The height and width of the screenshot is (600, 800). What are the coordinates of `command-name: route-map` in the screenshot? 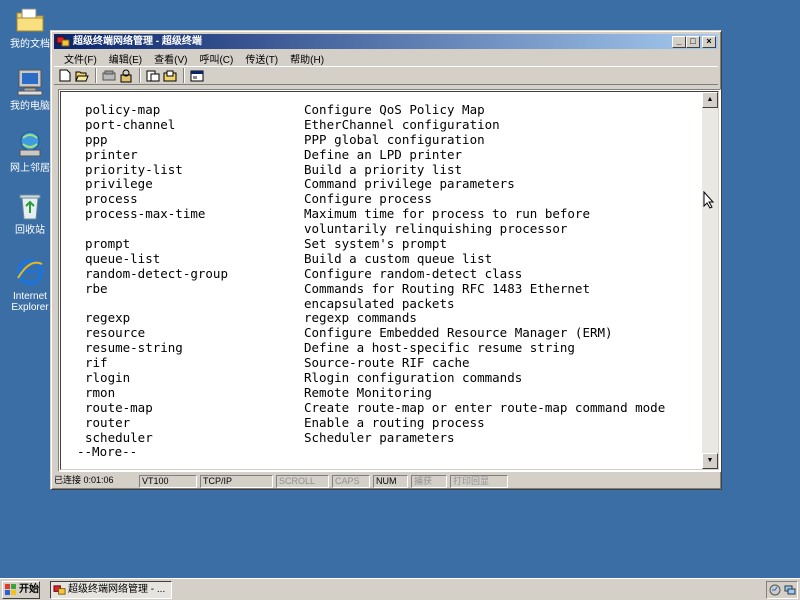 It's located at (119, 407).